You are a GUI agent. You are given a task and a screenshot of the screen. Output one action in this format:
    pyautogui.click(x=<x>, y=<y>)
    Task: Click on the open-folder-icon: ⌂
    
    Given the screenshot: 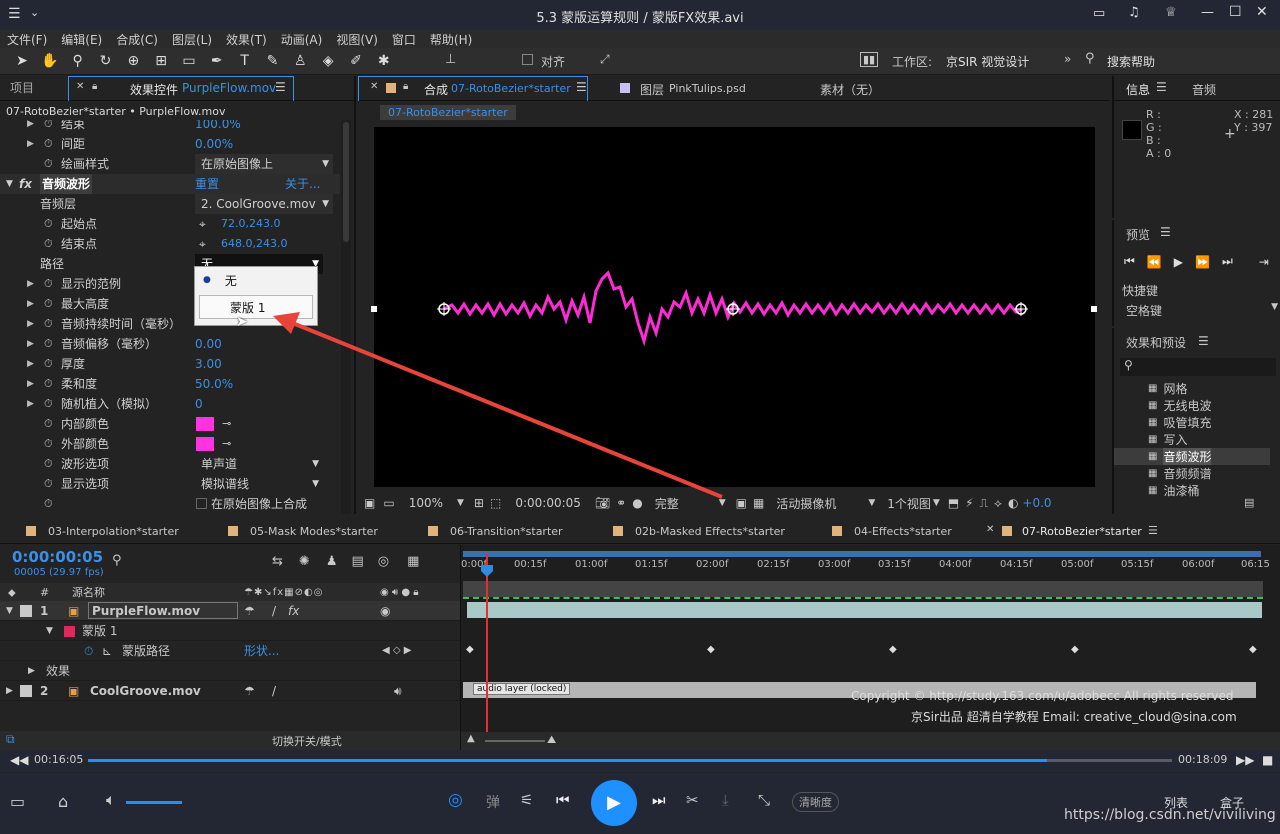 What is the action you would take?
    pyautogui.click(x=63, y=801)
    